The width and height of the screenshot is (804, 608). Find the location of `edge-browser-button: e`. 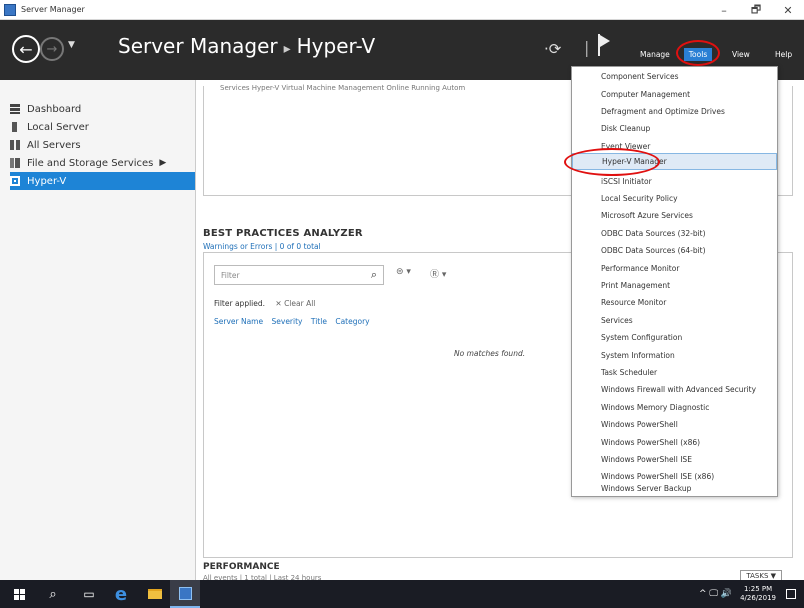

edge-browser-button: e is located at coordinates (121, 594).